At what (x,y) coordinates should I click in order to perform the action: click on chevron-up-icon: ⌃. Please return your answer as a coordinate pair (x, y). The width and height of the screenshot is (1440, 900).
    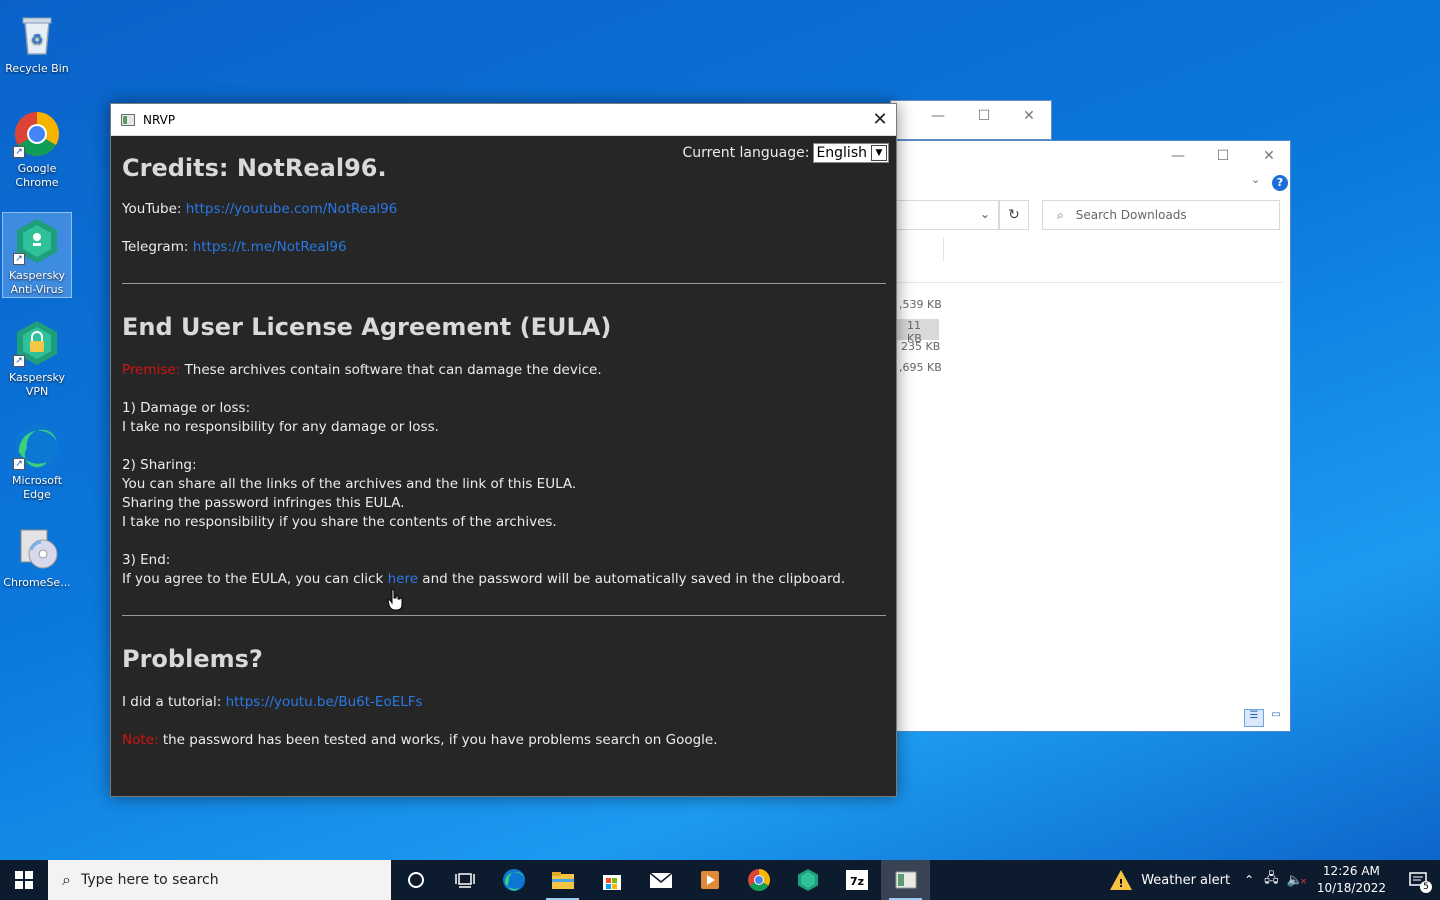
    Looking at the image, I should click on (1249, 880).